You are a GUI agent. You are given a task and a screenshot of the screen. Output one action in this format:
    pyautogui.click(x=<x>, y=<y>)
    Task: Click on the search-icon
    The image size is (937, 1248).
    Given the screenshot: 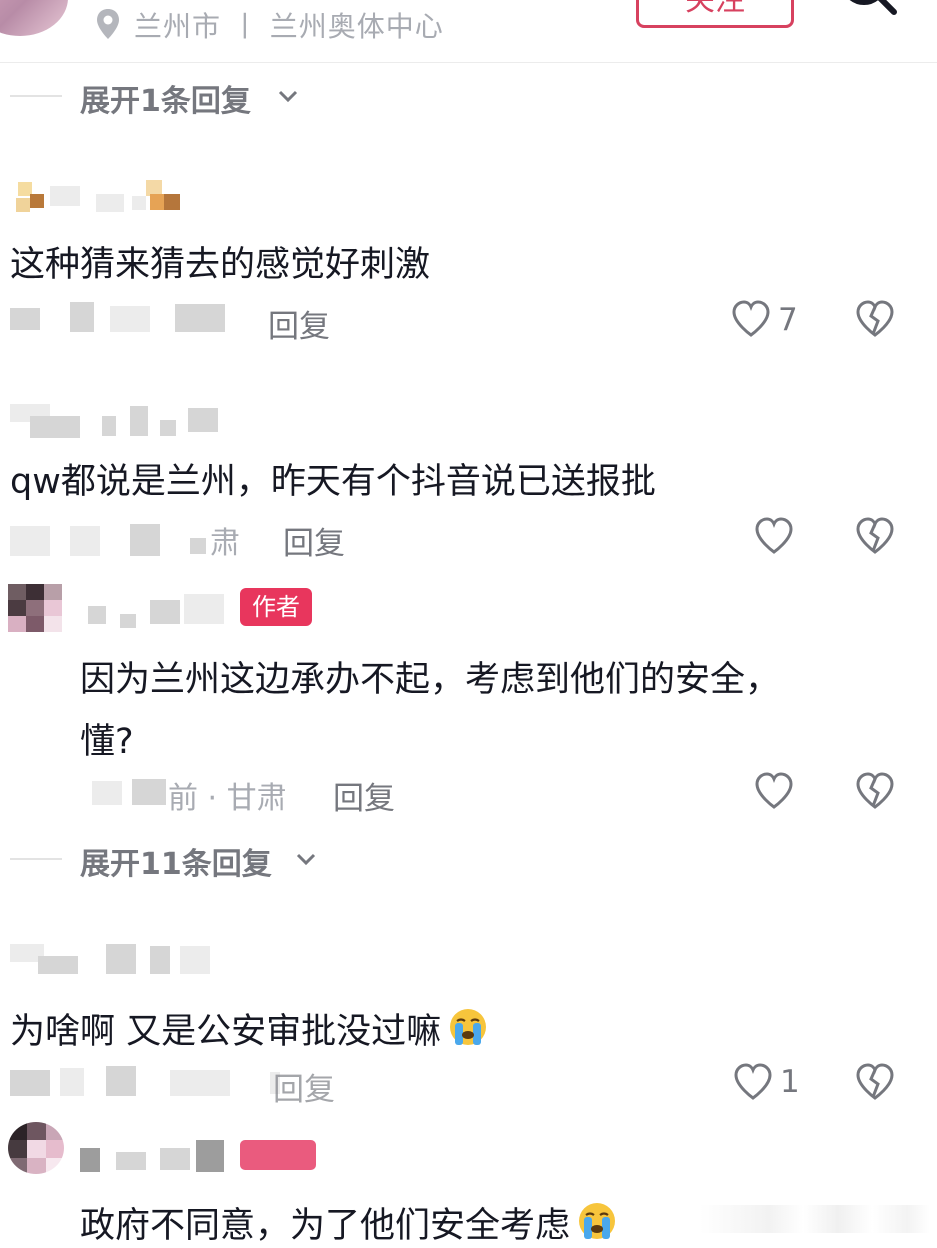 What is the action you would take?
    pyautogui.click(x=870, y=15)
    